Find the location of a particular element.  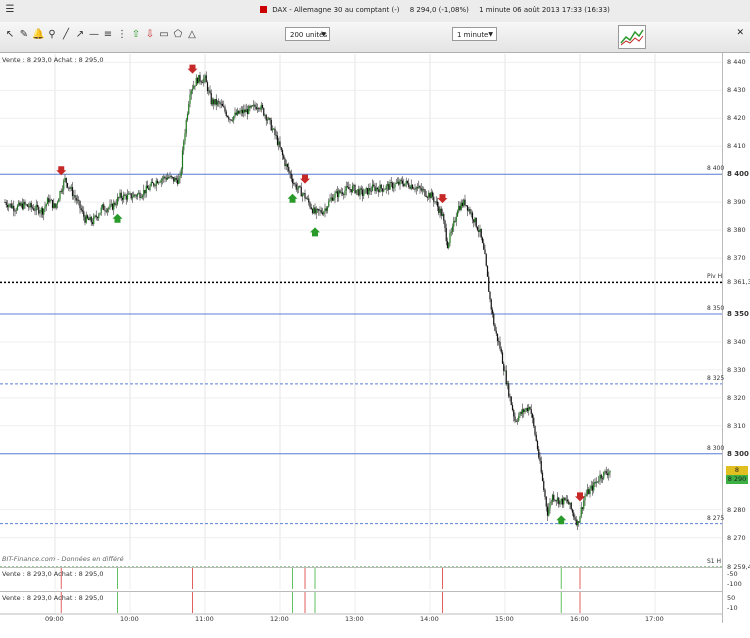

watermark: BIT-Finance.com - Données en différé is located at coordinates (63, 559).